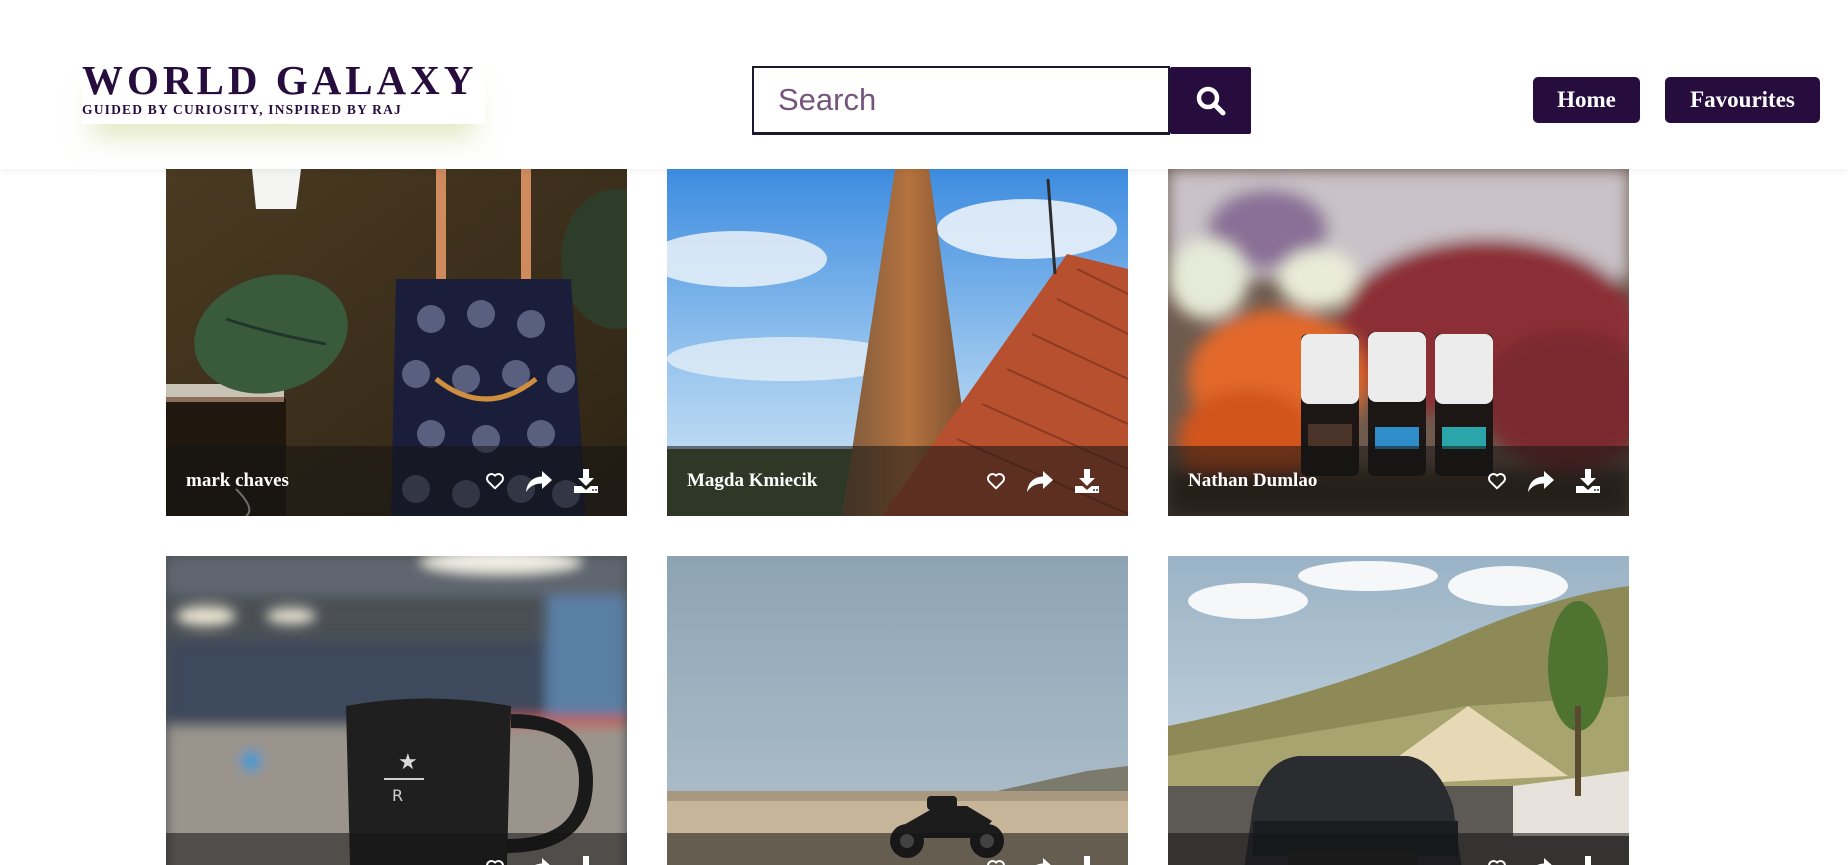 Image resolution: width=1848 pixels, height=865 pixels. Describe the element at coordinates (1586, 100) in the screenshot. I see `nav-home-button: Home` at that location.